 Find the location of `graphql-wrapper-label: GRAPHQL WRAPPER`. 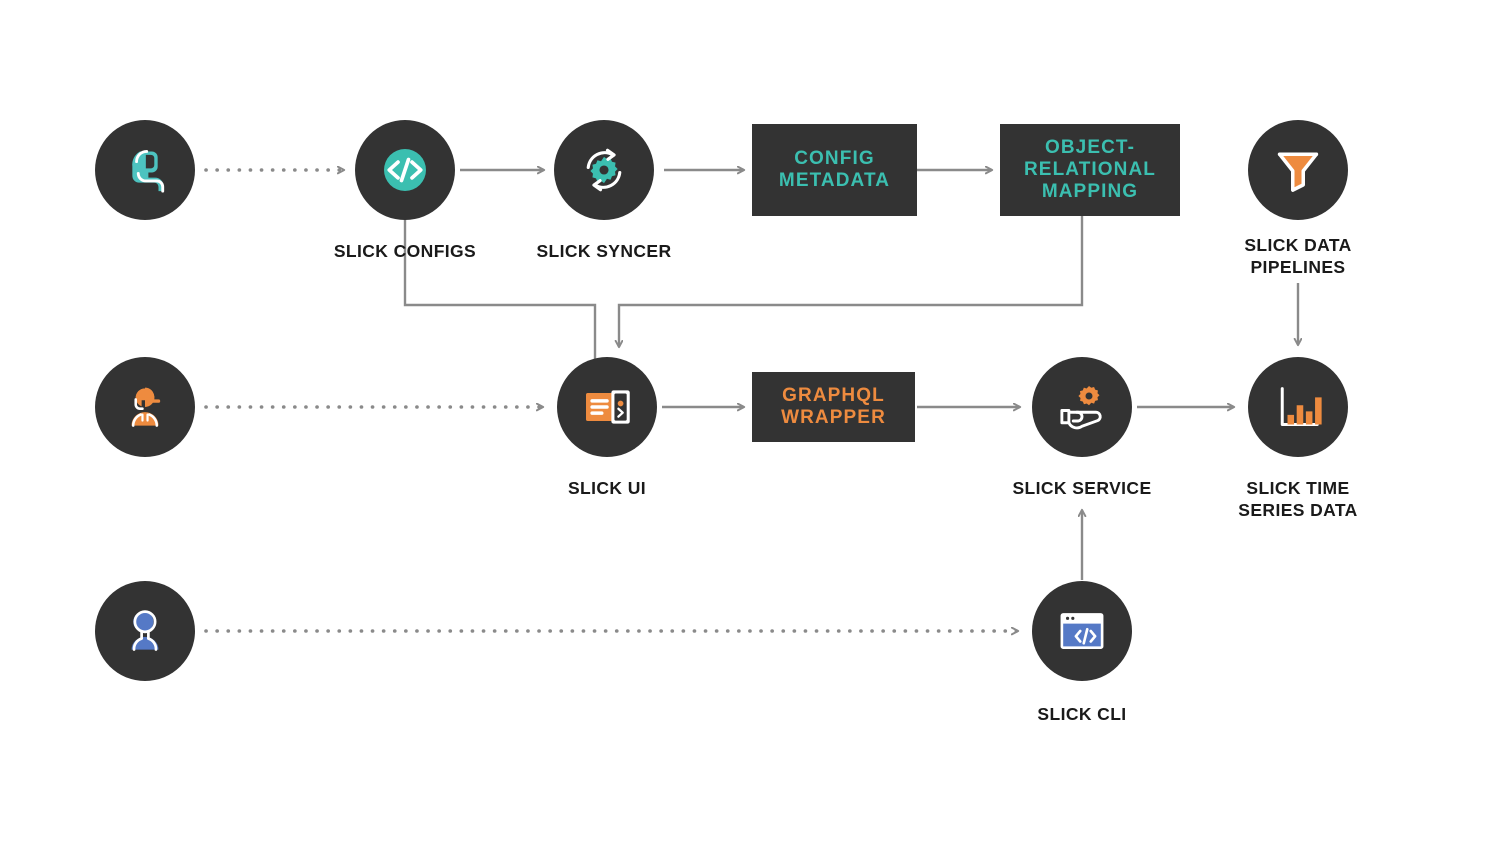

graphql-wrapper-label: GRAPHQL WRAPPER is located at coordinates (833, 406).